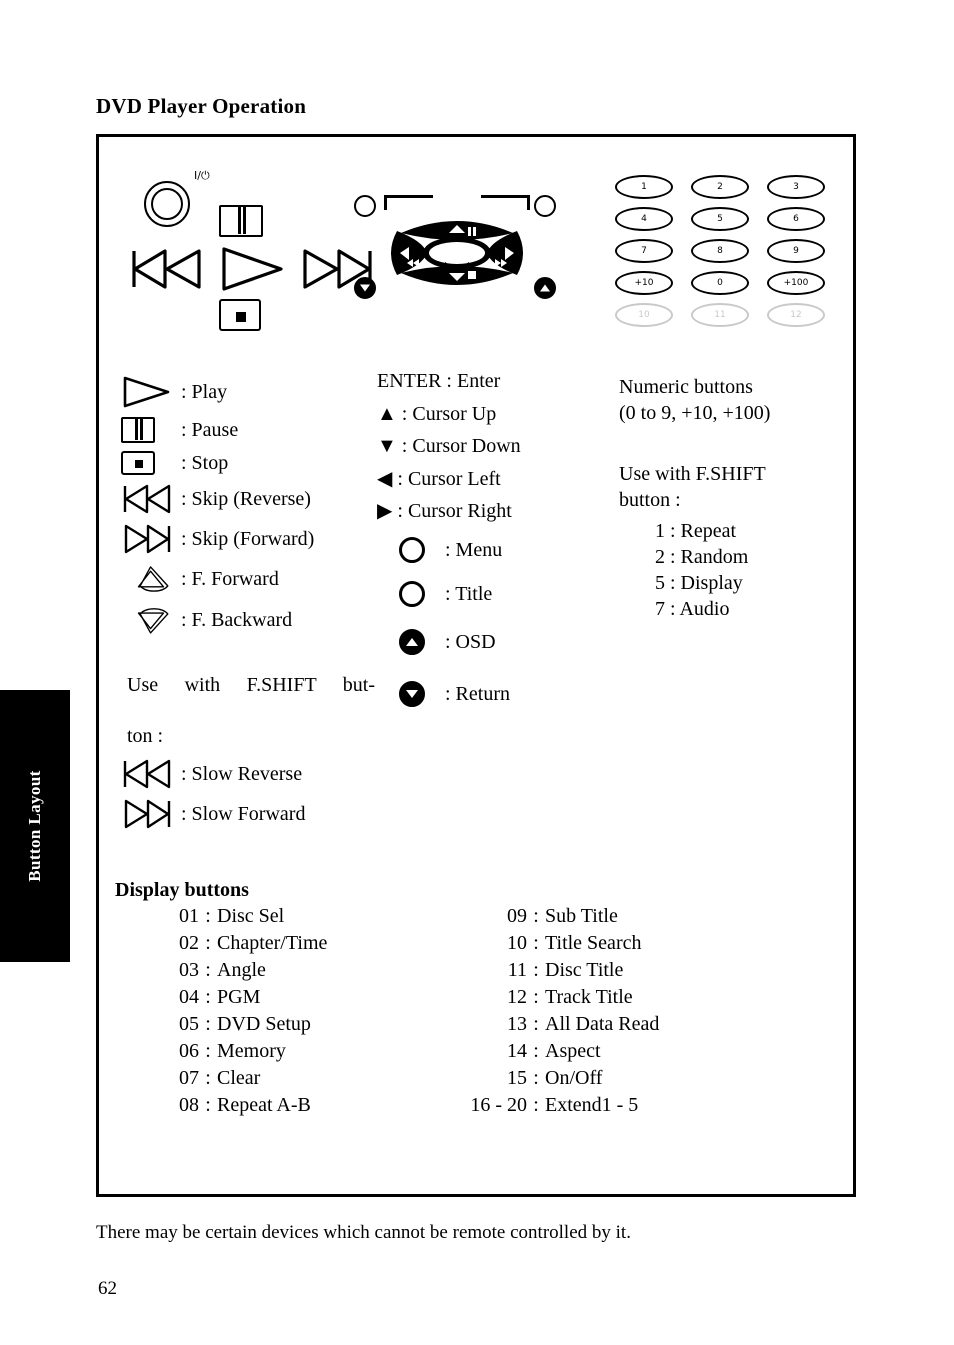  What do you see at coordinates (210, 430) in the screenshot?
I see `legend-label: : Pause` at bounding box center [210, 430].